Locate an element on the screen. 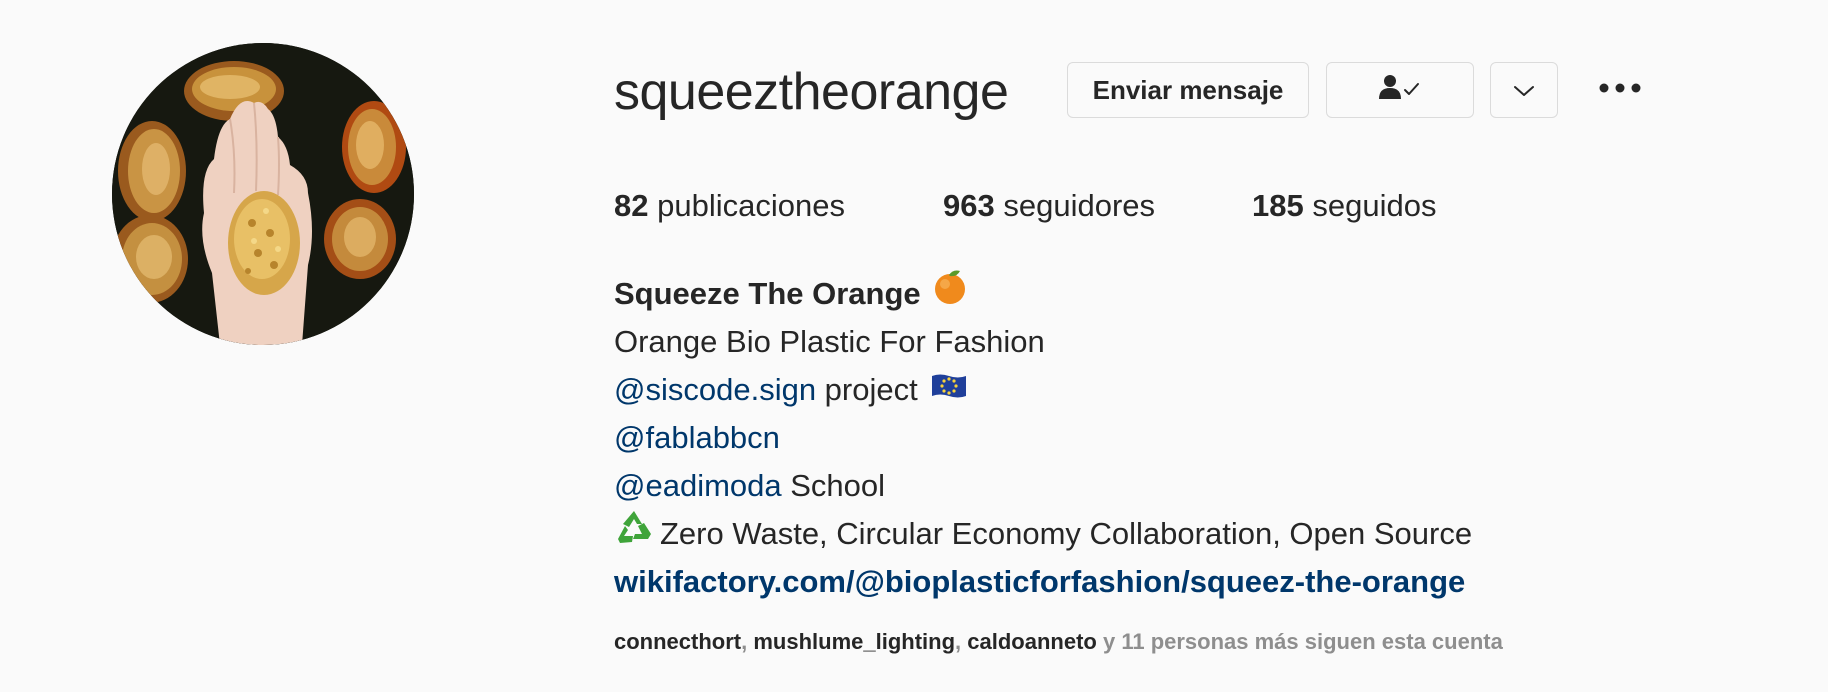 This screenshot has height=692, width=1828. send-message-label: Enviar mensaje is located at coordinates (1188, 89).